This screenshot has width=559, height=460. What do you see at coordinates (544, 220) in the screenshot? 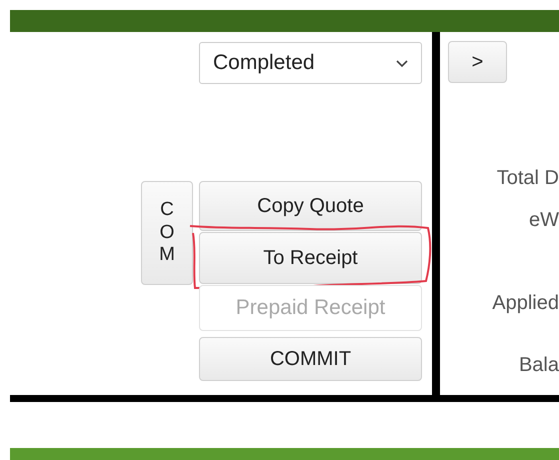
I see `summary-label: eW` at bounding box center [544, 220].